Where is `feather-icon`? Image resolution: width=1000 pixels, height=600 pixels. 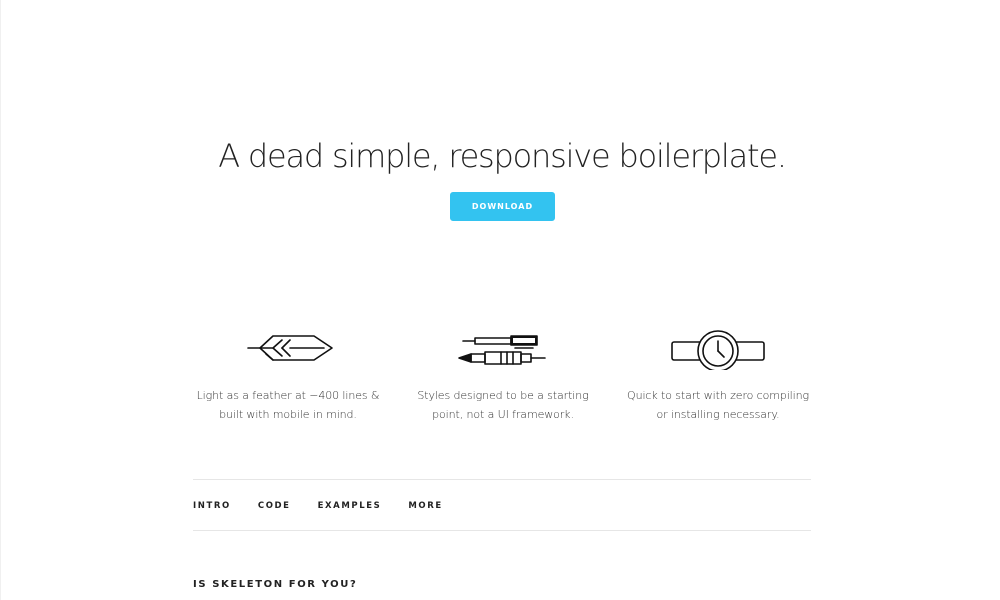
feather-icon is located at coordinates (290, 348).